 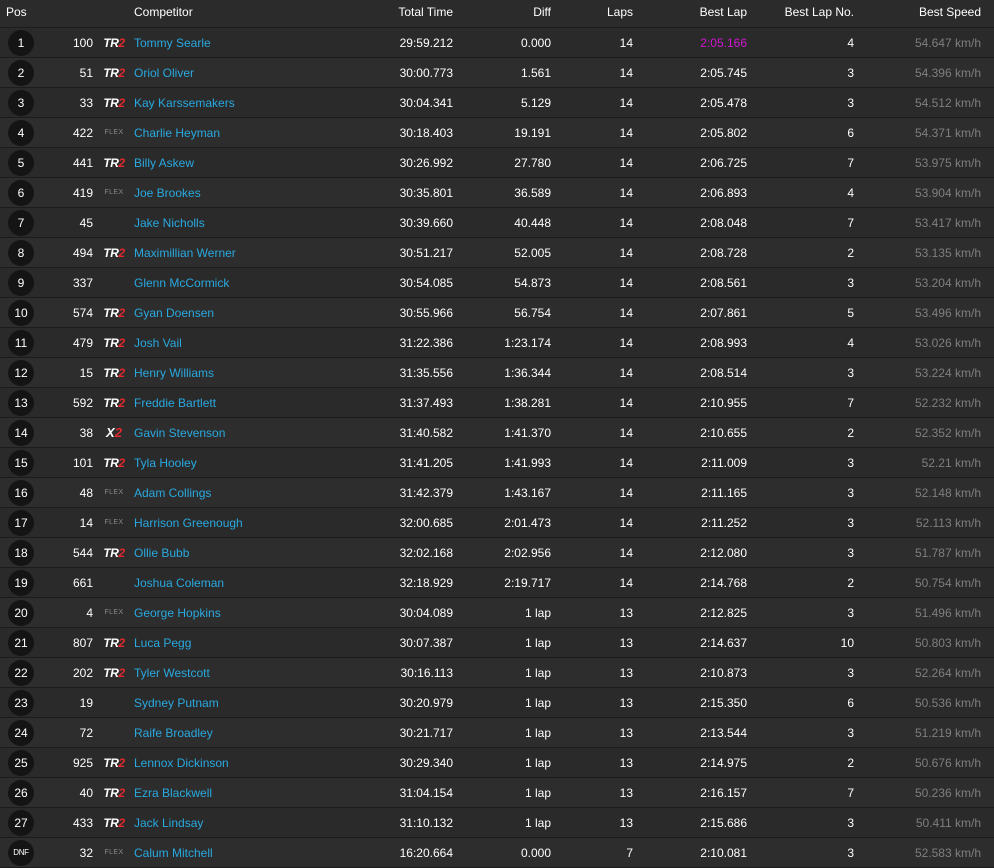 What do you see at coordinates (179, 433) in the screenshot?
I see `competitor-link: Gavin Stevenson` at bounding box center [179, 433].